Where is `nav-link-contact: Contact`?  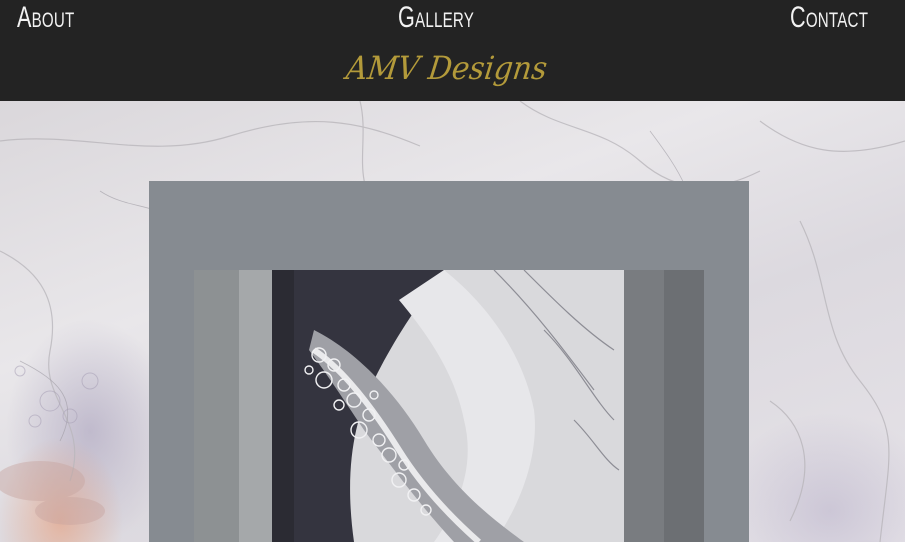
nav-link-contact: Contact is located at coordinates (829, 18).